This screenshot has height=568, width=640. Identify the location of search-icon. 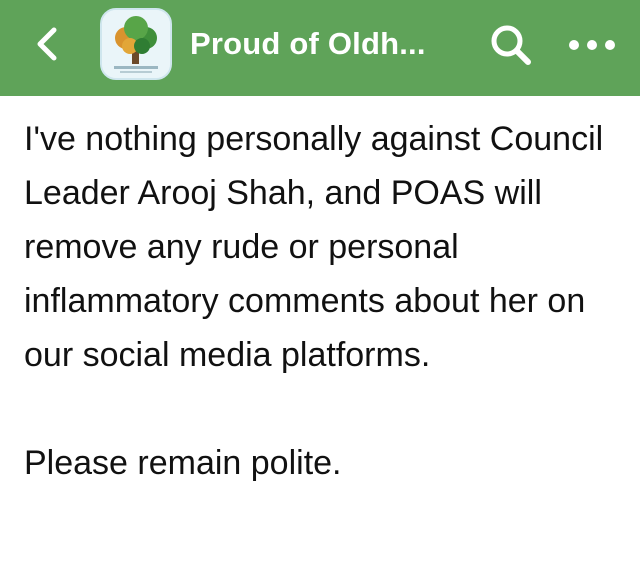
(511, 45).